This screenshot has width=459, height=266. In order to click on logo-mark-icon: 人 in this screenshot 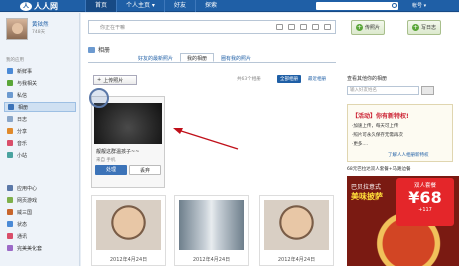, I will do `click(26, 6)`.